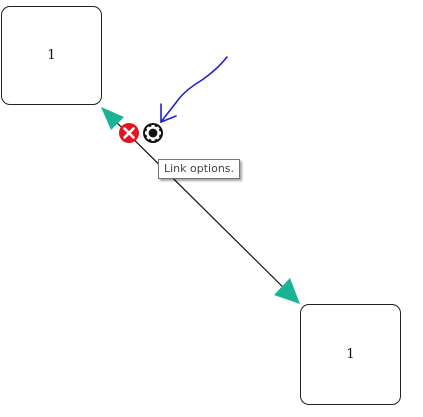 Image resolution: width=423 pixels, height=417 pixels. What do you see at coordinates (199, 169) in the screenshot?
I see `link-options-tooltip: Link options.` at bounding box center [199, 169].